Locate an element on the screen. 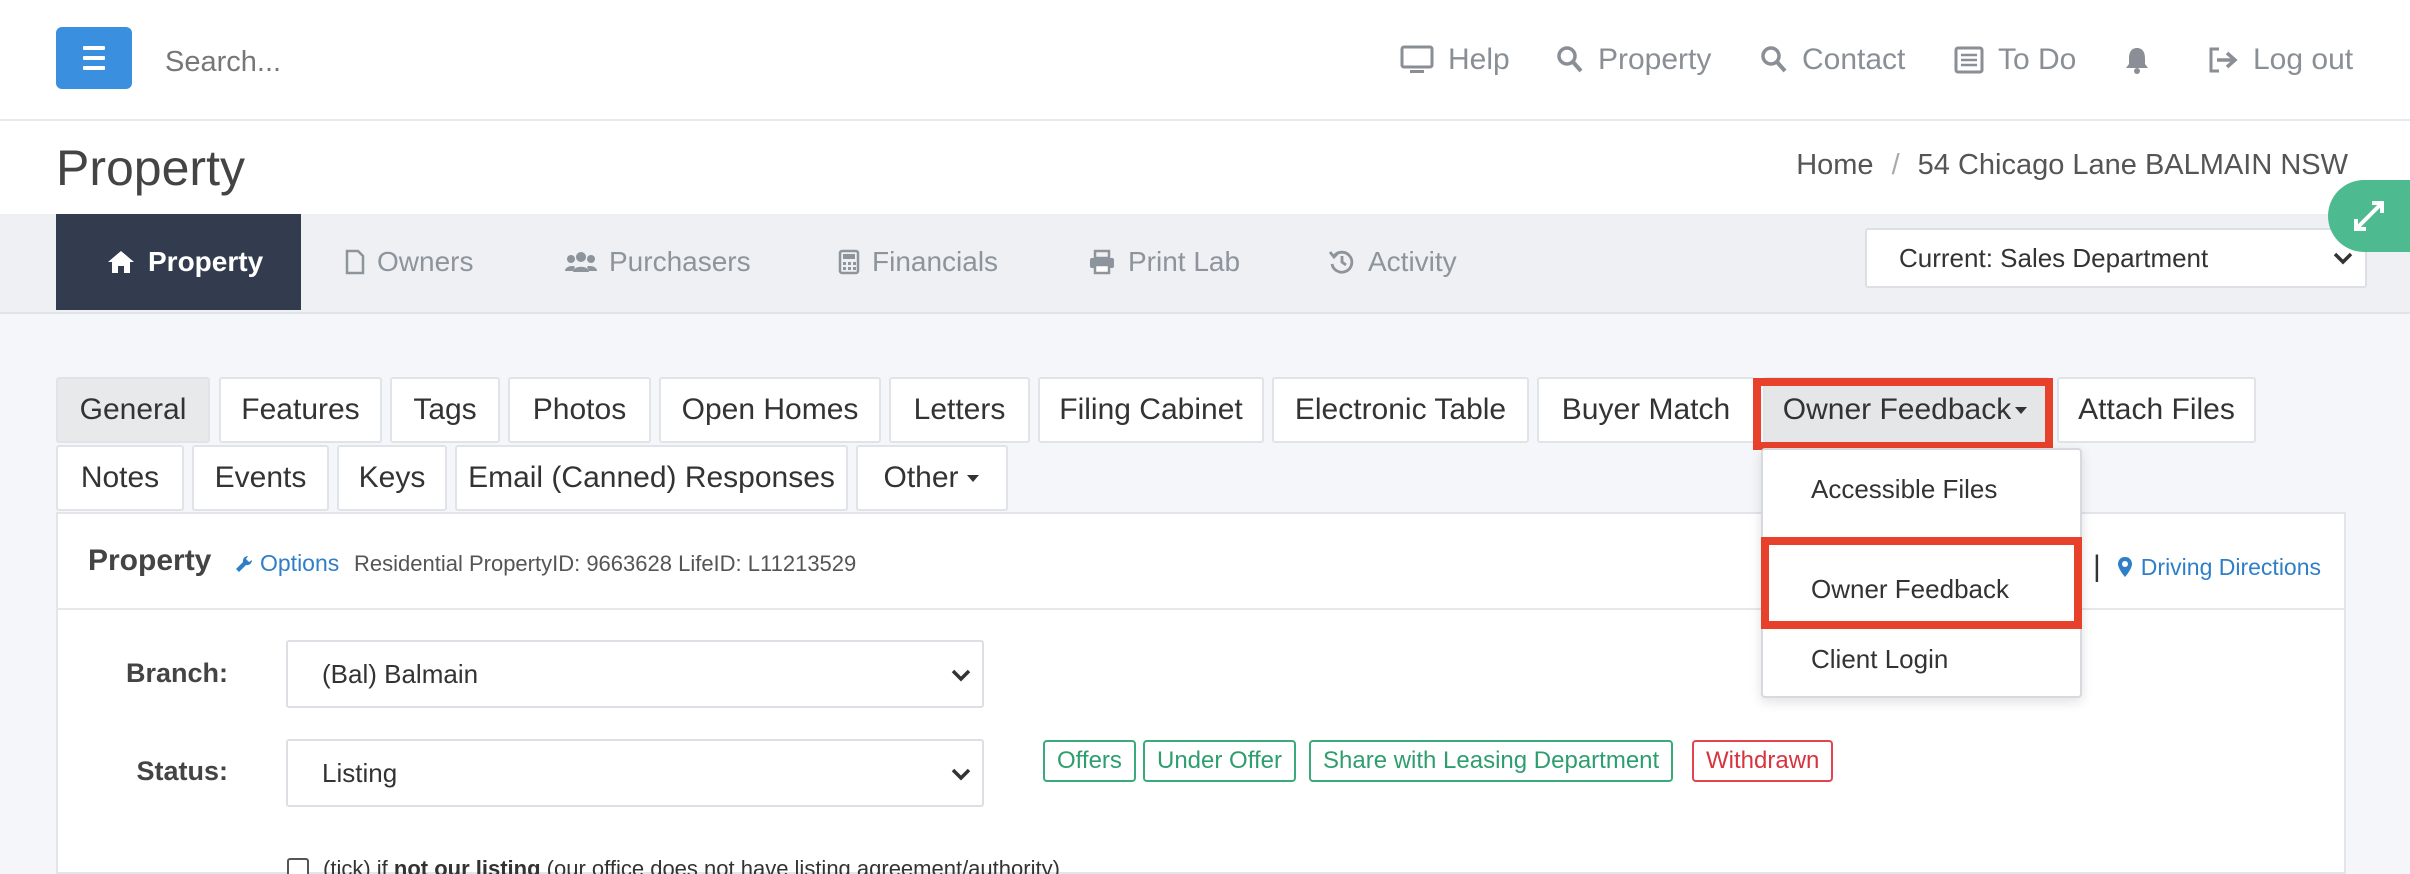 The height and width of the screenshot is (874, 2410). options-link-label: Options is located at coordinates (300, 563).